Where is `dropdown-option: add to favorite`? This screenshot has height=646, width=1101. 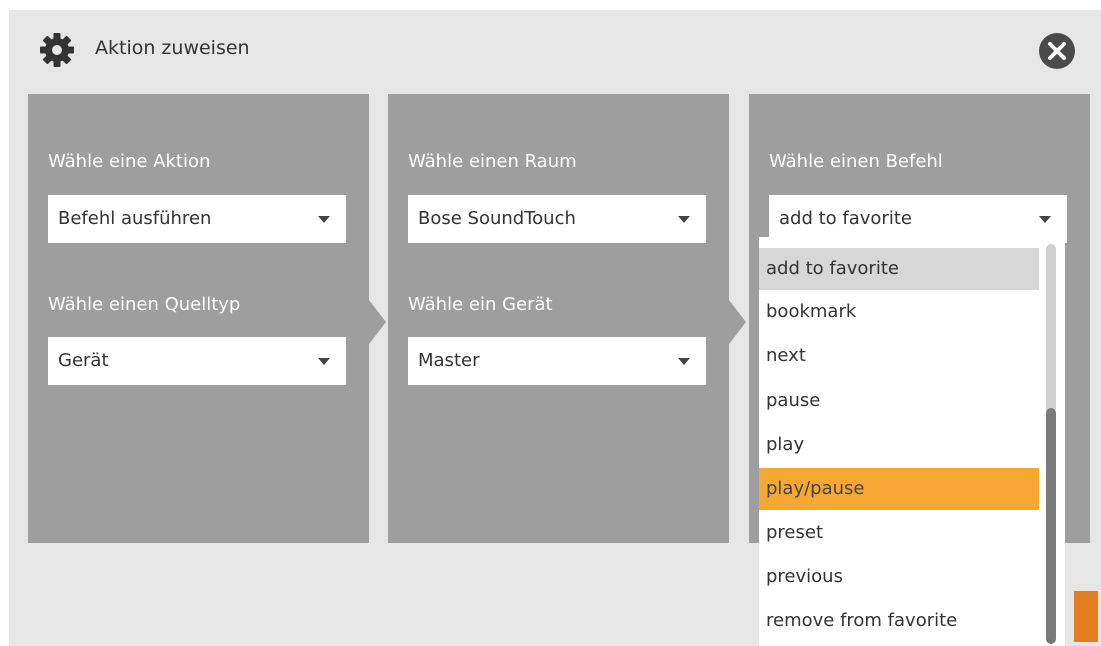
dropdown-option: add to favorite is located at coordinates (899, 269).